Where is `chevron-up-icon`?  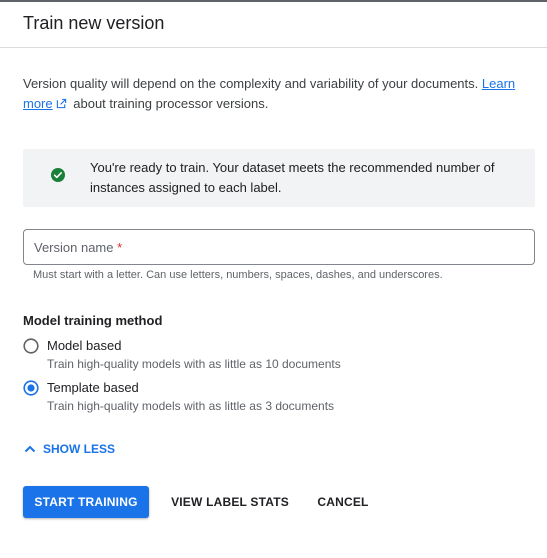 chevron-up-icon is located at coordinates (30, 449).